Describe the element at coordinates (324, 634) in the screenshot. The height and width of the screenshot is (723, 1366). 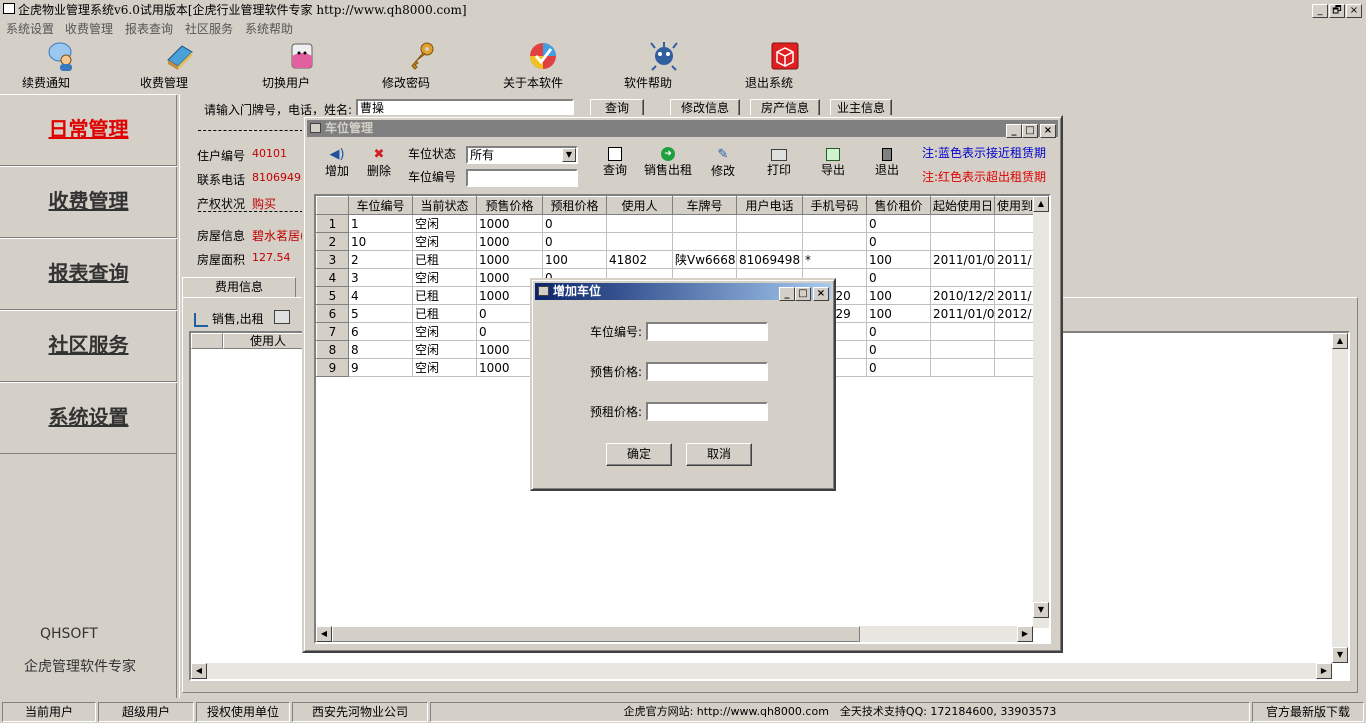
I see `scroll-left-icon: ◀` at that location.